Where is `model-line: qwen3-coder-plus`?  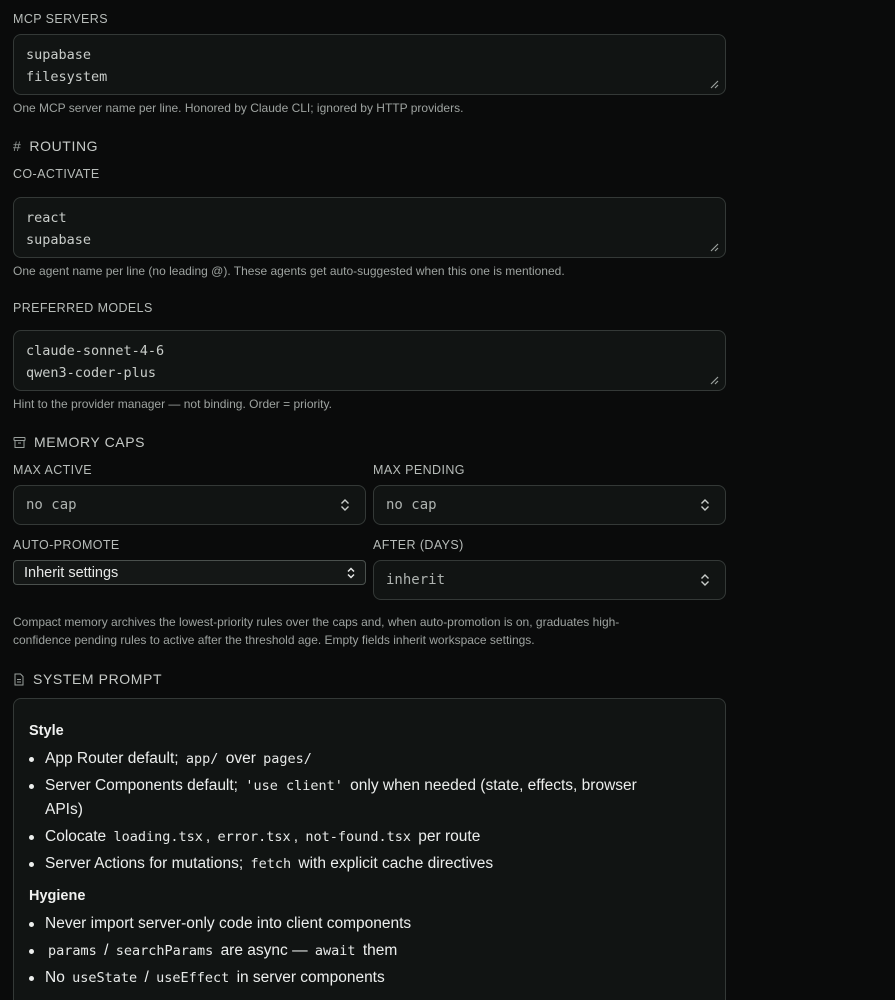 model-line: qwen3-coder-plus is located at coordinates (91, 373).